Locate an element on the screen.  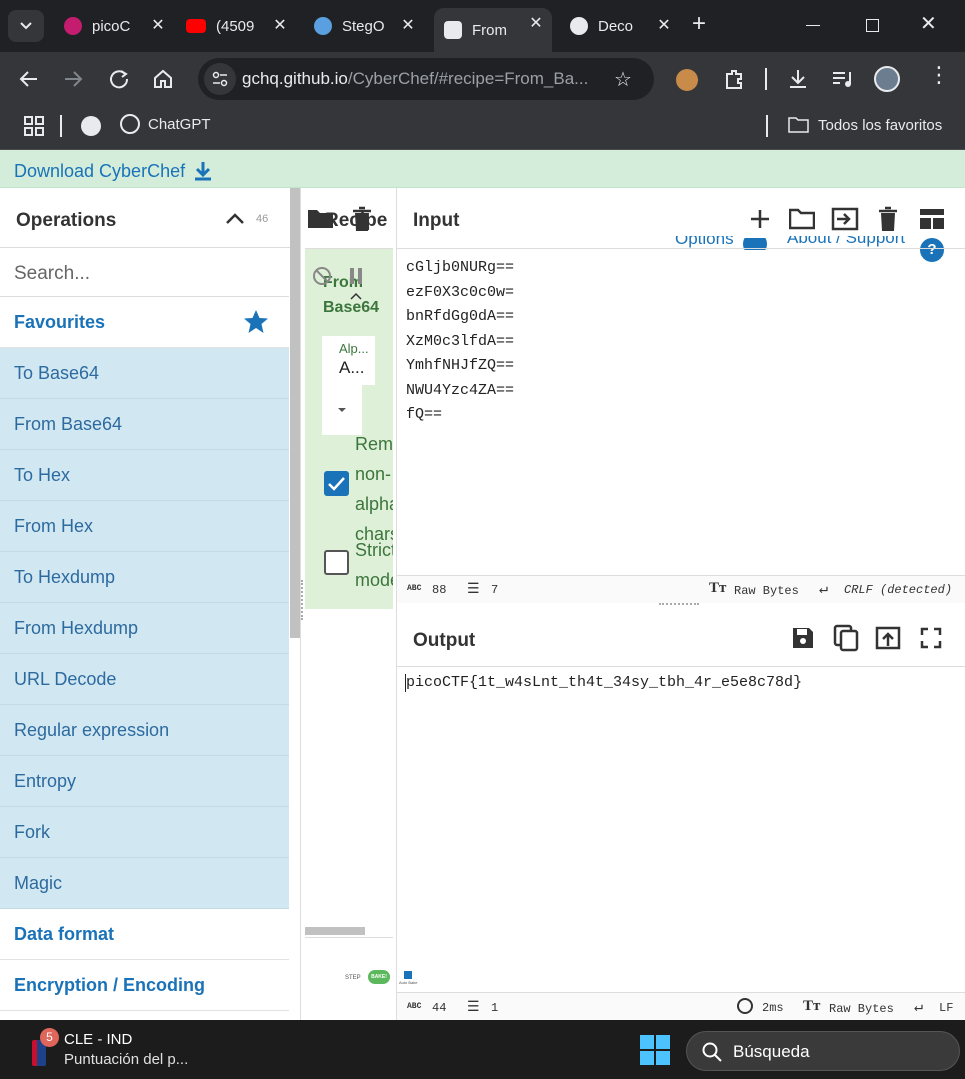
op-from-hex: From Hex is located at coordinates (144, 526).